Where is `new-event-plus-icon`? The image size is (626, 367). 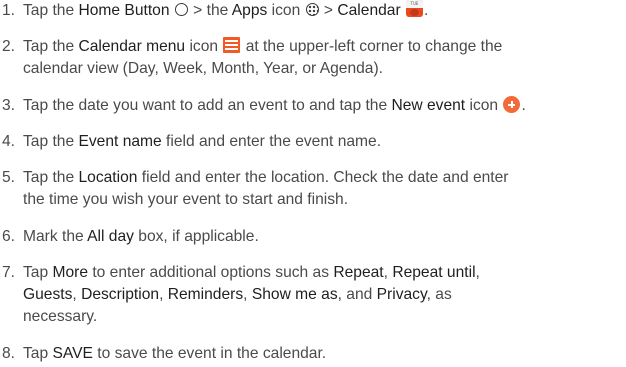 new-event-plus-icon is located at coordinates (512, 104).